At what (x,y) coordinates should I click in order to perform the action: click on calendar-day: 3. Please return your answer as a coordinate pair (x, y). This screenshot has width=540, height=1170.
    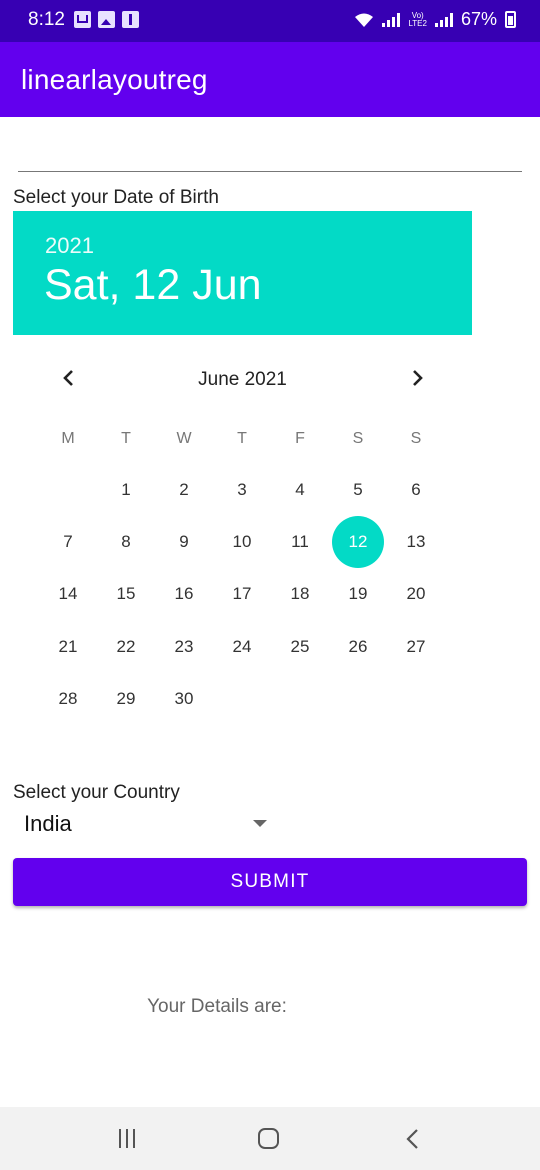
    Looking at the image, I should click on (242, 490).